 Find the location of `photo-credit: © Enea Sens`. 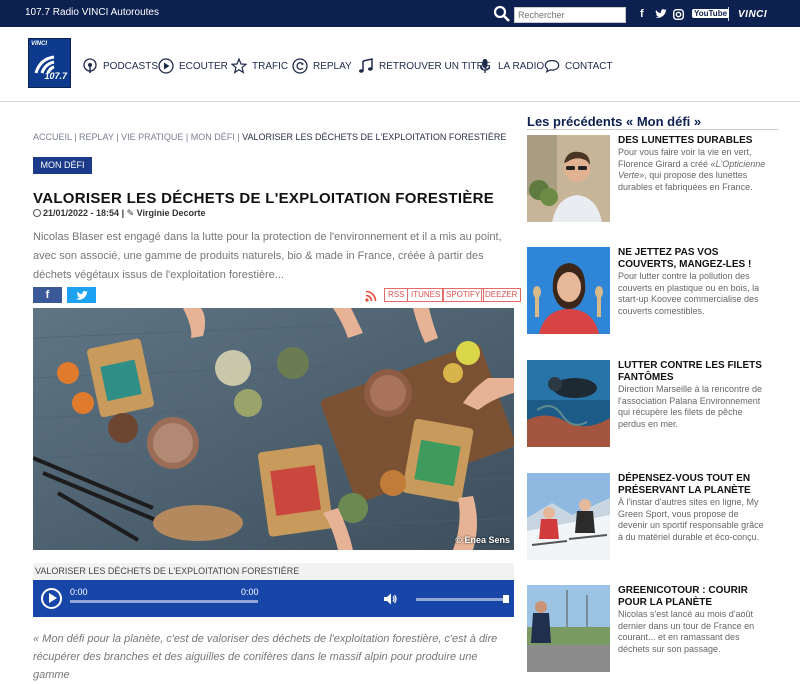

photo-credit: © Enea Sens is located at coordinates (482, 540).